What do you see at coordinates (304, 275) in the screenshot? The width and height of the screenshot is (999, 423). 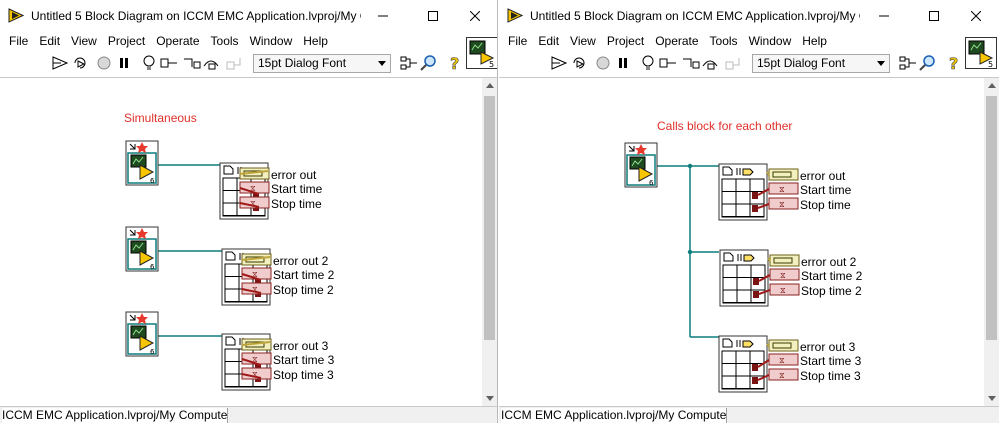 I see `indicator-label: Start time 2` at bounding box center [304, 275].